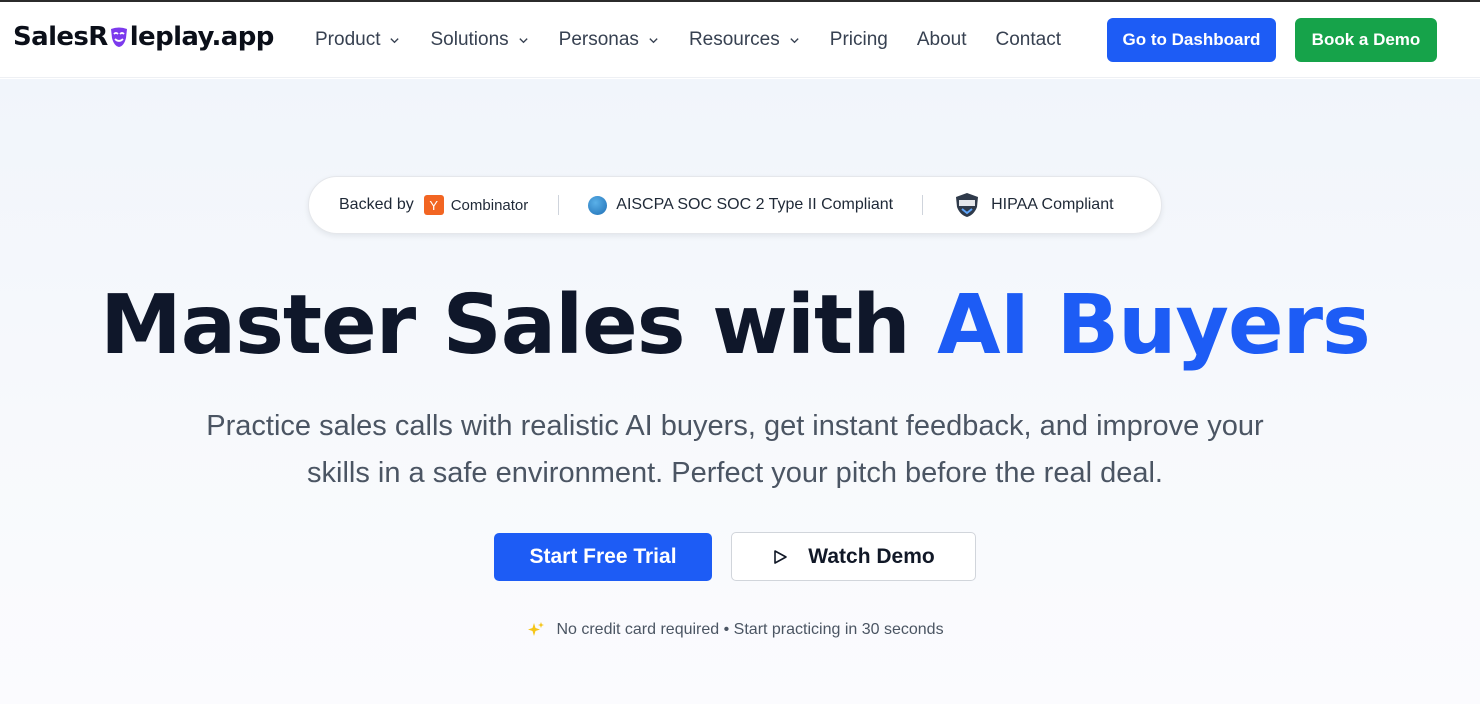  I want to click on book-demo-button: Book a Demo, so click(1366, 40).